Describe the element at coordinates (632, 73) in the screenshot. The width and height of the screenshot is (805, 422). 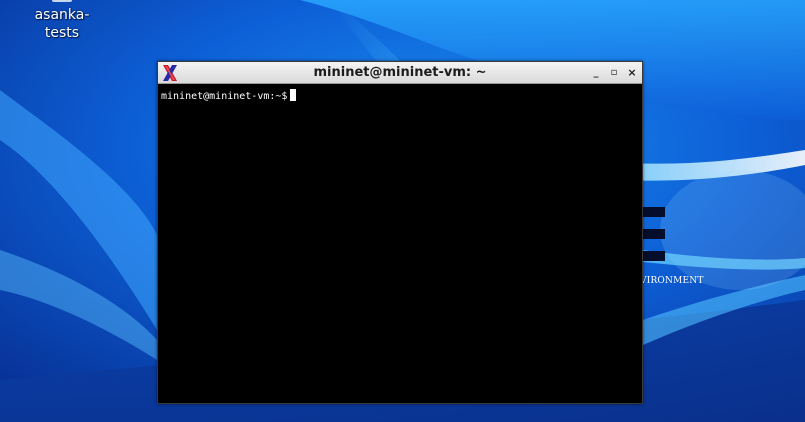
I see `close-button: ×` at that location.